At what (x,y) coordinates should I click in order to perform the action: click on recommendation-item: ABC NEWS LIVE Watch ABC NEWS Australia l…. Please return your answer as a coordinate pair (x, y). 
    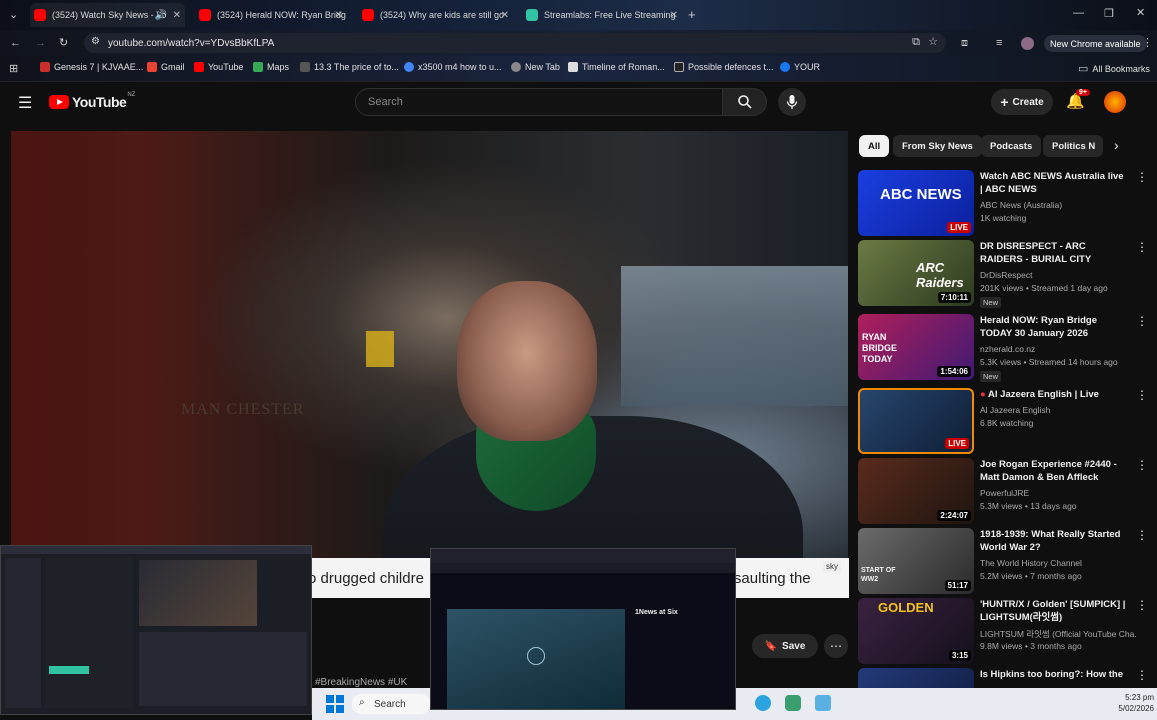
    Looking at the image, I should click on (1003, 203).